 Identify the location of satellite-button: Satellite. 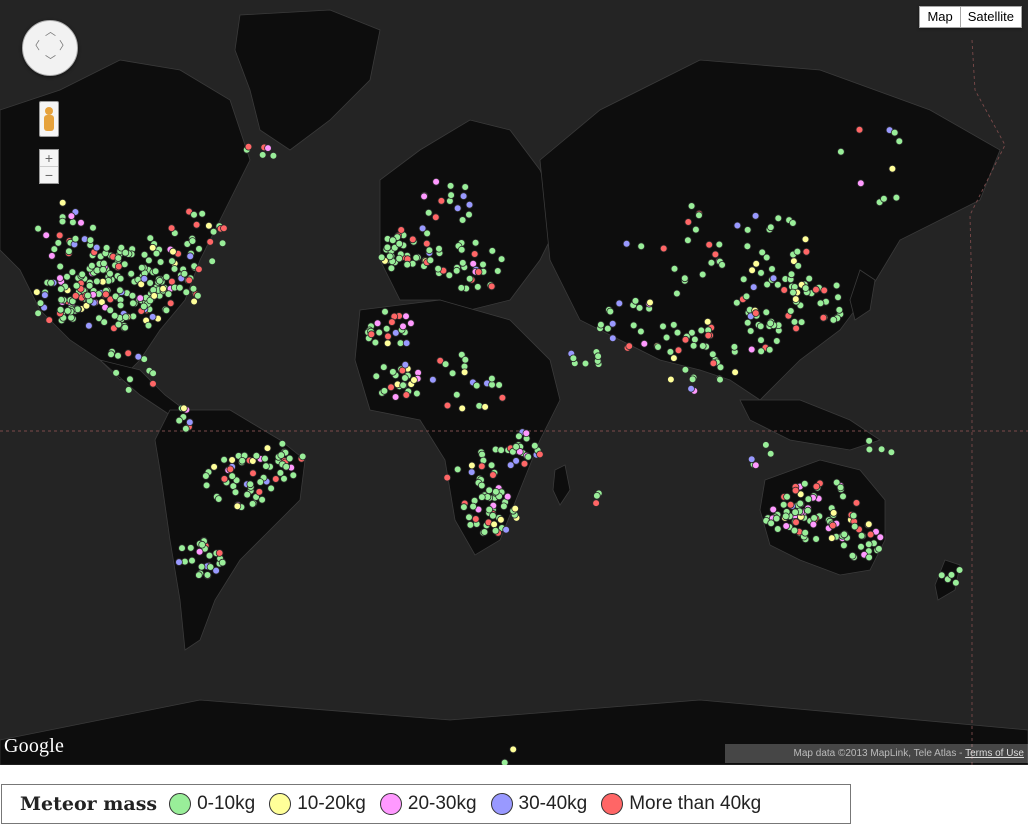
(990, 17).